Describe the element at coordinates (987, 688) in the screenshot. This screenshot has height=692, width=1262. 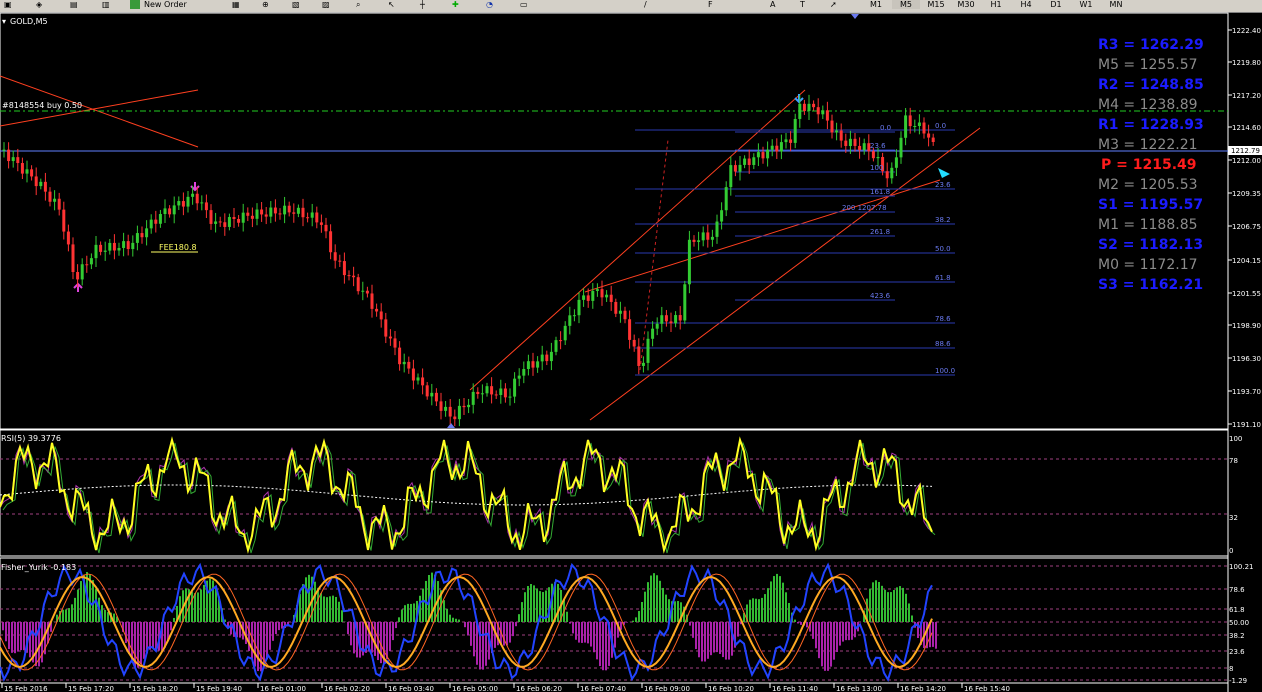
I see `time-axis-label: 16 Feb 15:40` at that location.